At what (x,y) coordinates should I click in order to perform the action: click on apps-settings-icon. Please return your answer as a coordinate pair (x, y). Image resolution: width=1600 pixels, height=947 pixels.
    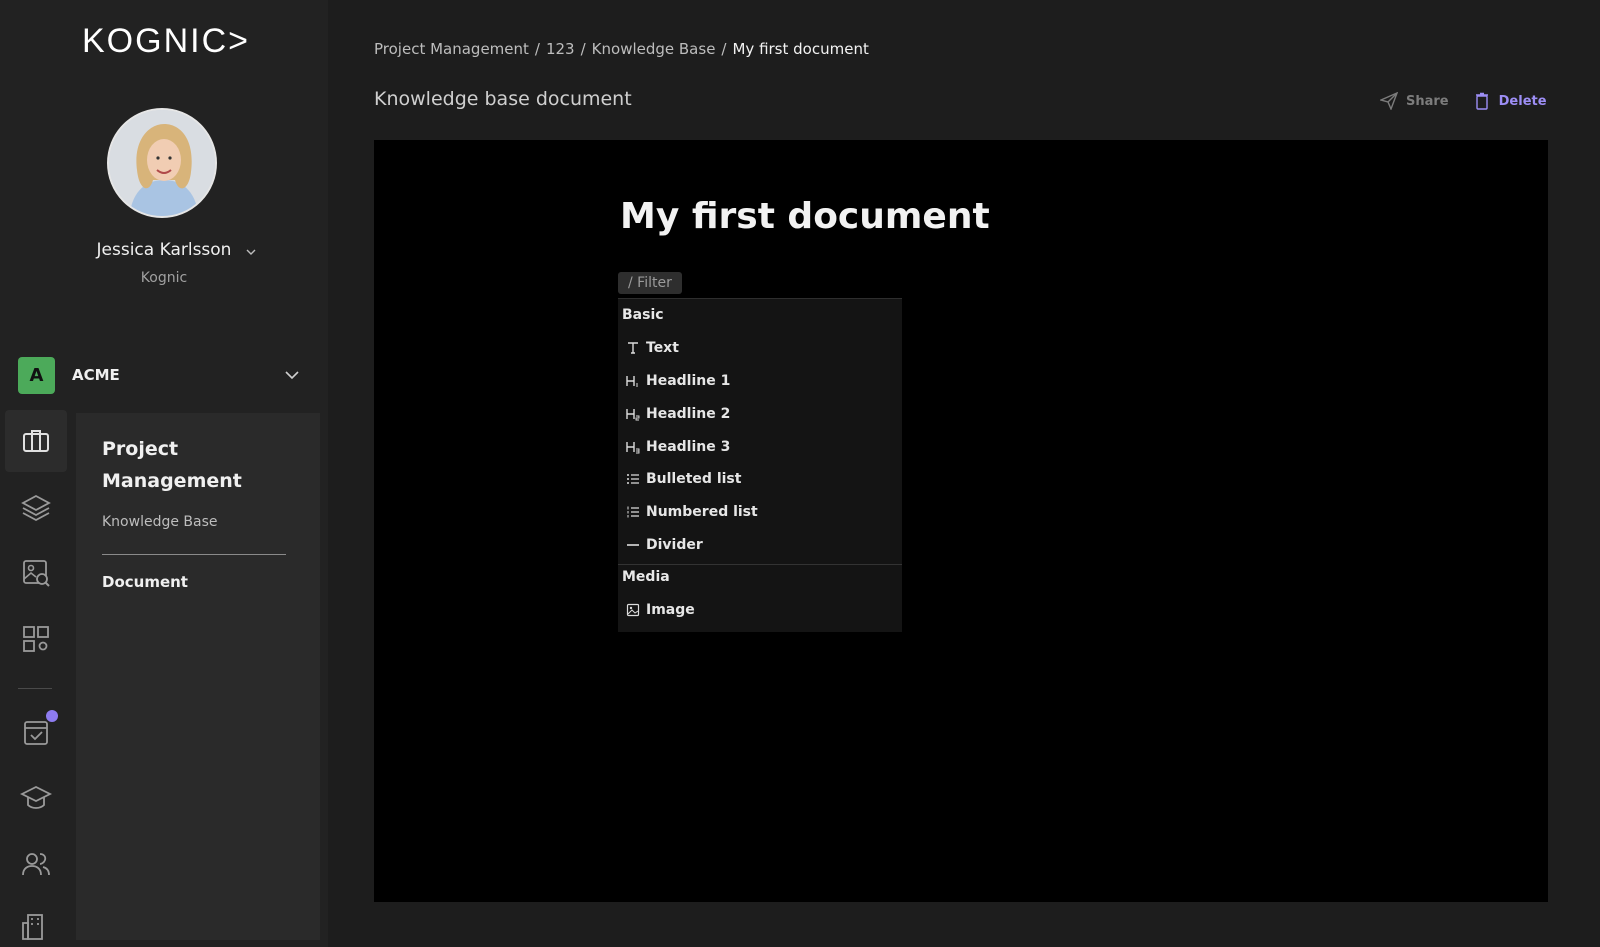
    Looking at the image, I should click on (36, 639).